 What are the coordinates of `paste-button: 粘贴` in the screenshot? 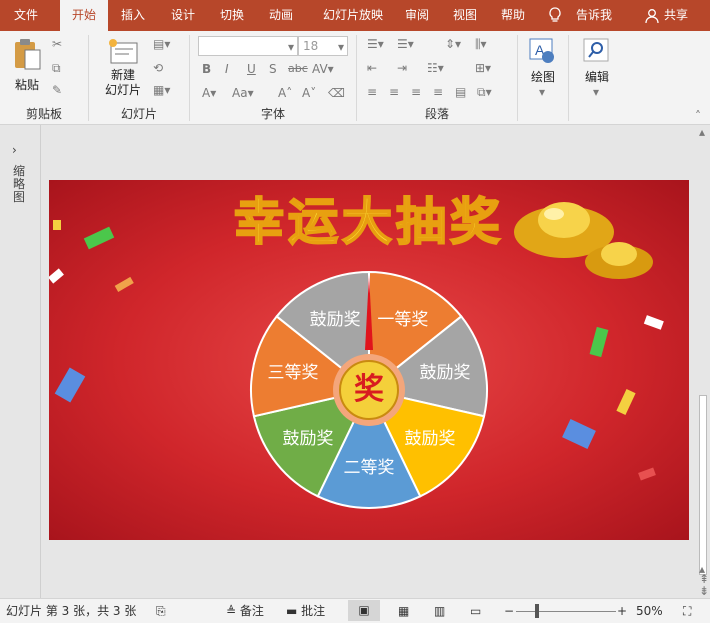 It's located at (27, 67).